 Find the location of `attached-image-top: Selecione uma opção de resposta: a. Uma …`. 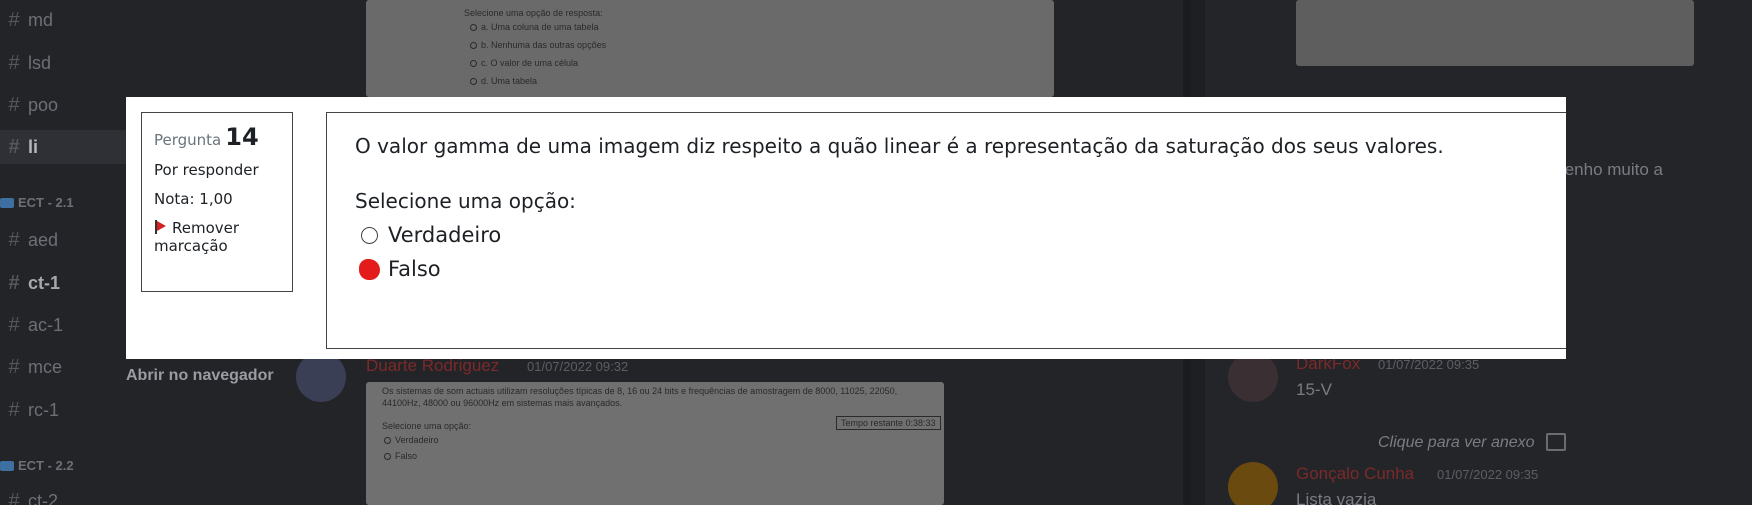

attached-image-top: Selecione uma opção de resposta: a. Uma … is located at coordinates (710, 48).